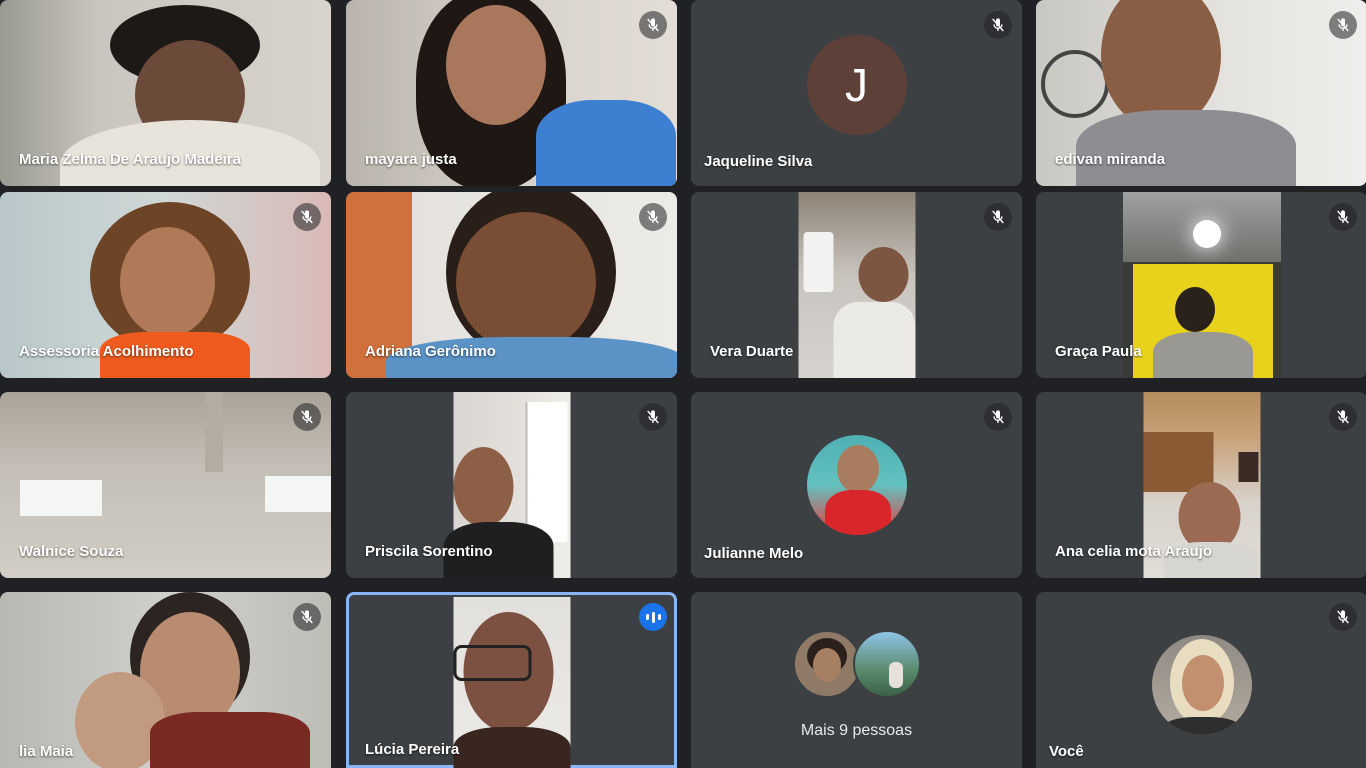 This screenshot has width=1366, height=768. What do you see at coordinates (430, 351) in the screenshot?
I see `participant-name: Adriana Gerônimo` at bounding box center [430, 351].